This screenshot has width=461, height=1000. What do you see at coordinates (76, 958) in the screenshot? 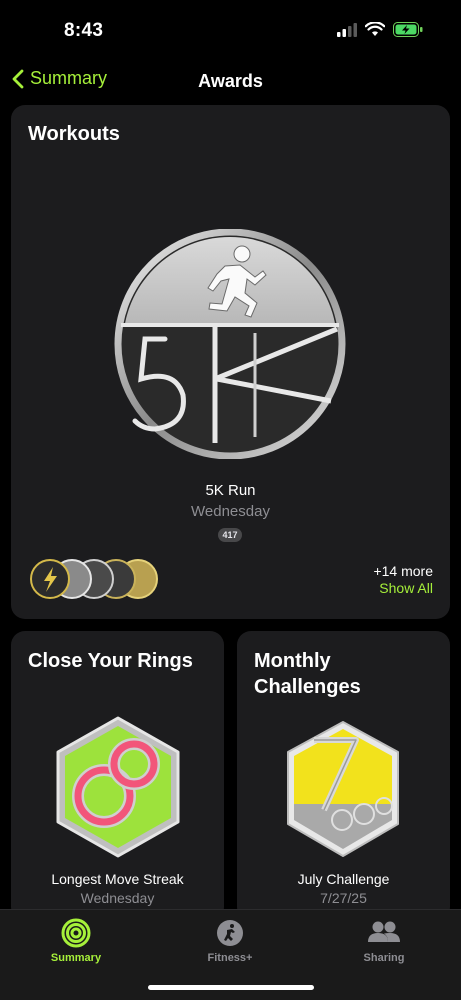
I see `tab-summary-label: Summary` at bounding box center [76, 958].